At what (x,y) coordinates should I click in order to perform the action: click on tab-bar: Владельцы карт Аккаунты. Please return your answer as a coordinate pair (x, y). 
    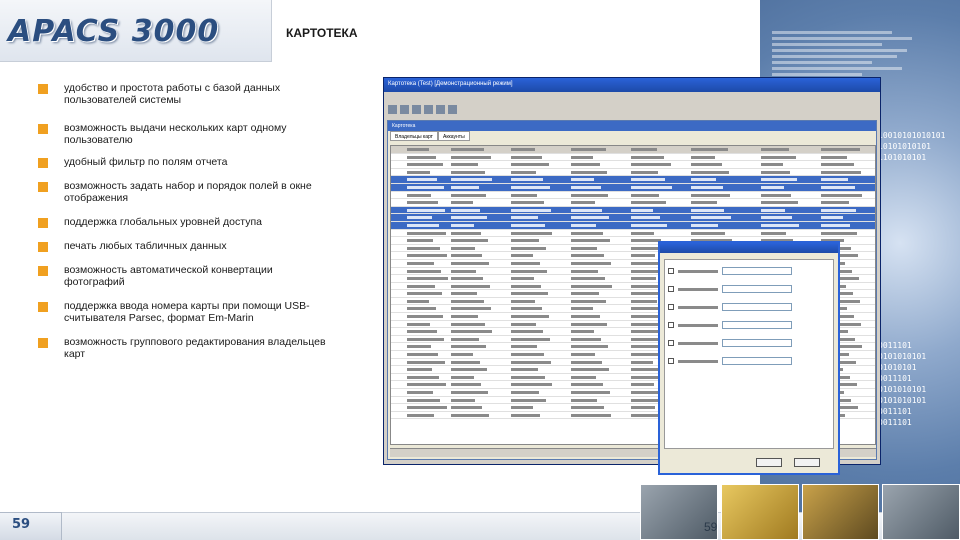
    Looking at the image, I should click on (632, 136).